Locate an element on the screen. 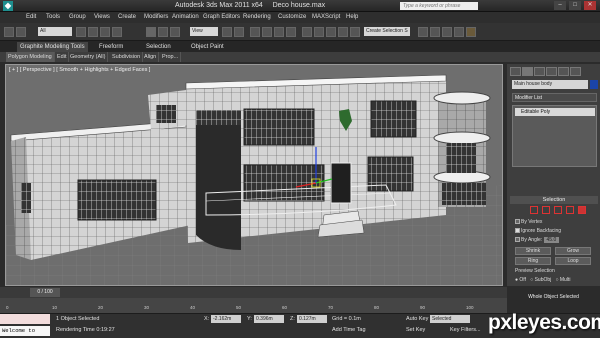 Image resolution: width=600 pixels, height=338 pixels. angle-snap-icon is located at coordinates (267, 32).